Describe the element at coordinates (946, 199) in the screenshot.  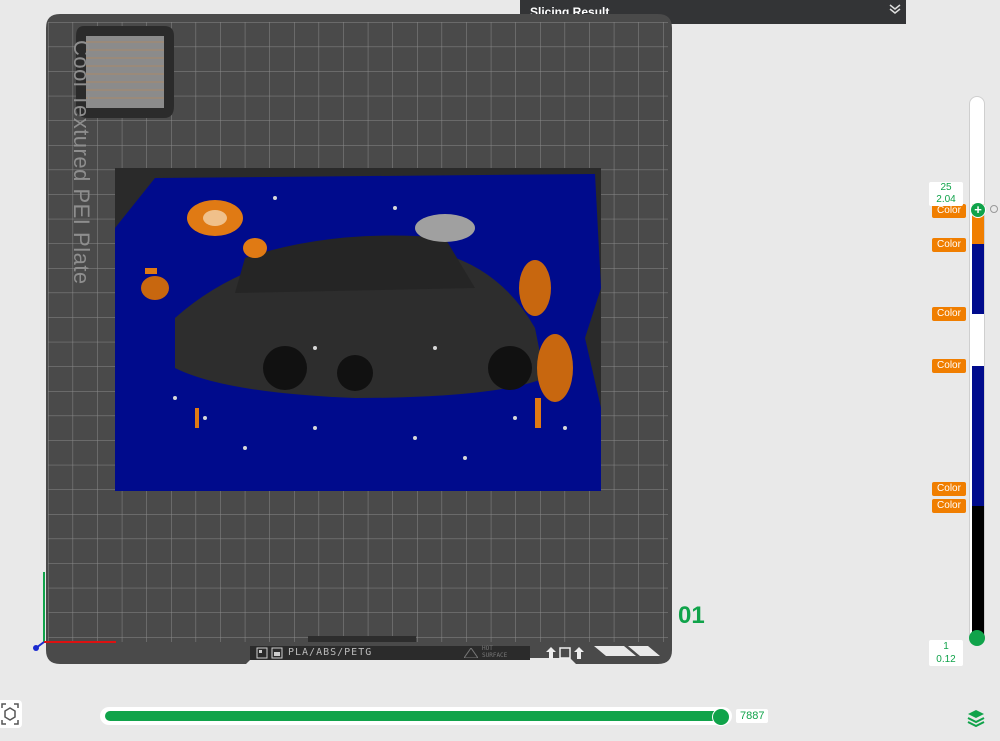
I see `top-layer-height: 2.04` at that location.